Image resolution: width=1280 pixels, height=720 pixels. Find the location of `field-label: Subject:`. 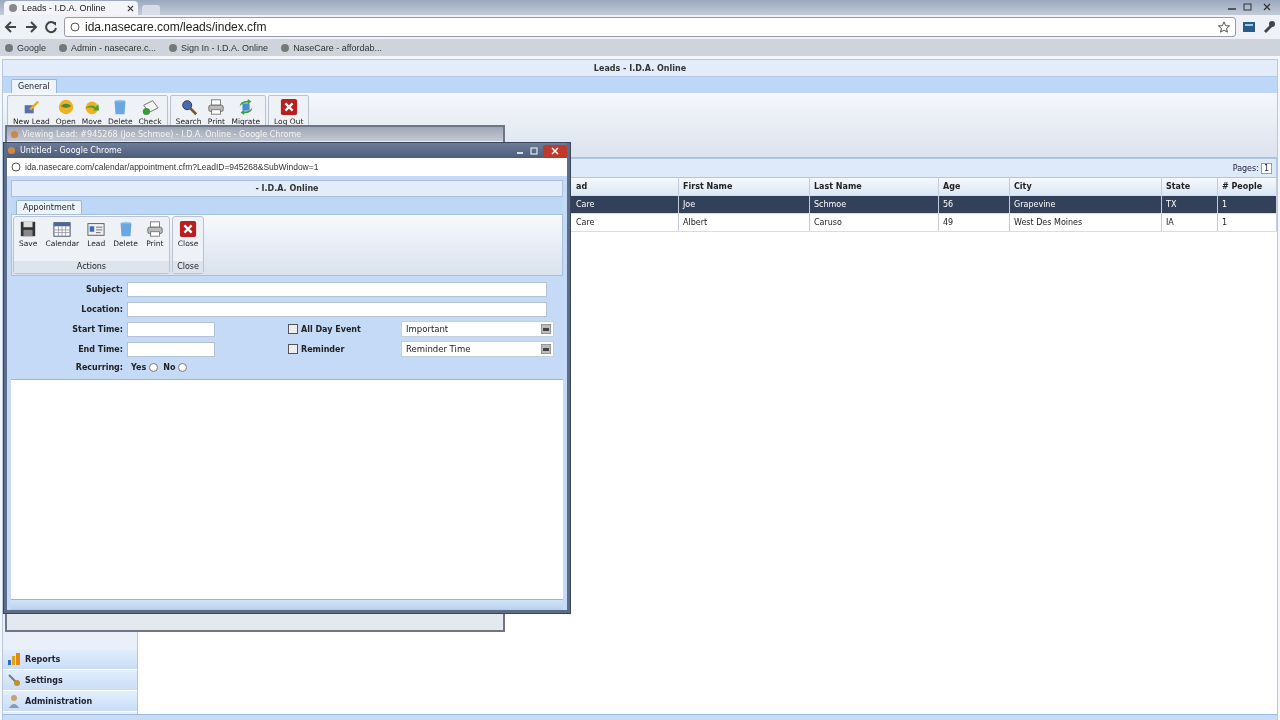

field-label: Subject: is located at coordinates (104, 289).